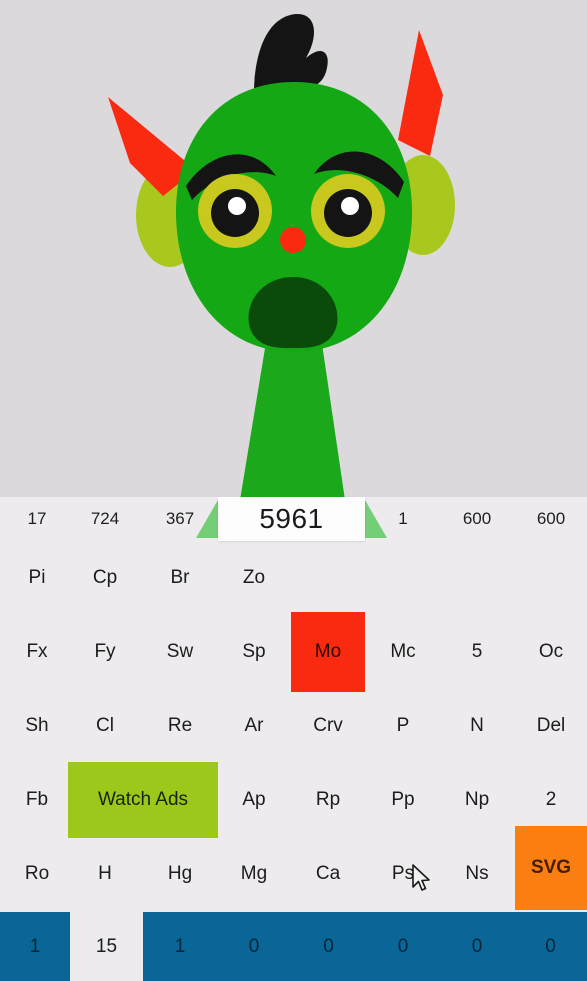  I want to click on monster-nose, so click(293, 240).